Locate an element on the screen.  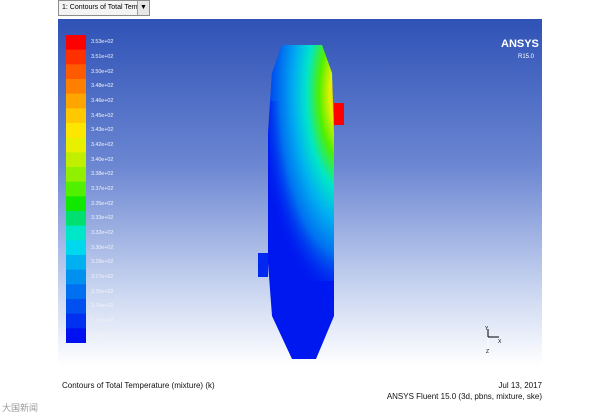
legend-label: 3.30e+02 is located at coordinates (102, 247).